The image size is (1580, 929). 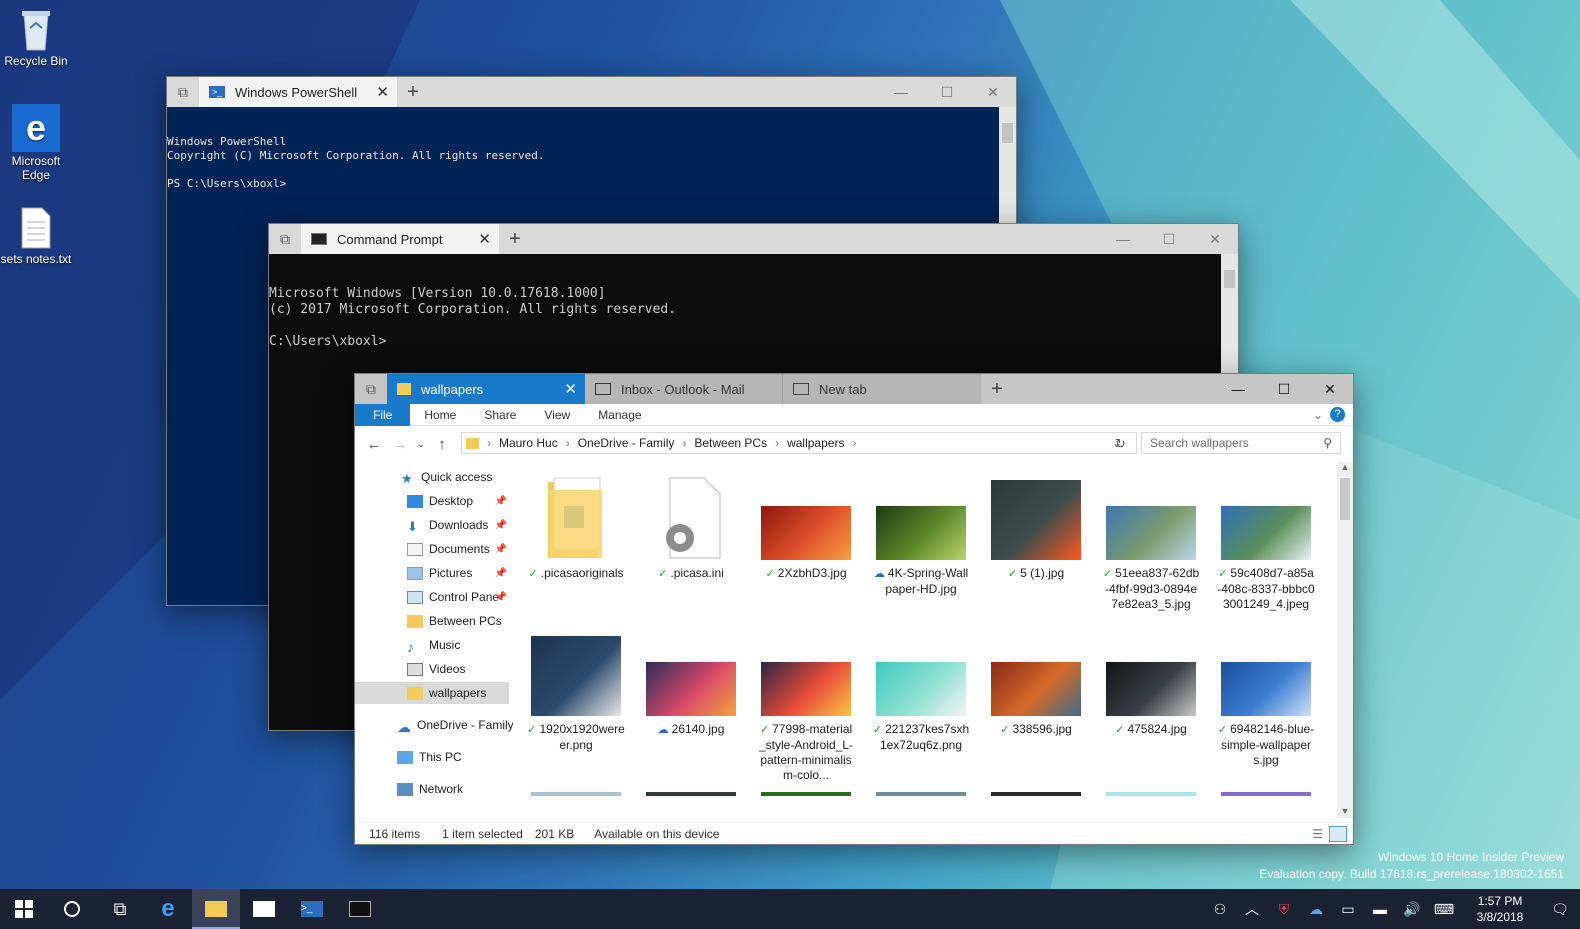 What do you see at coordinates (1284, 909) in the screenshot?
I see `security-icon: ⛨` at bounding box center [1284, 909].